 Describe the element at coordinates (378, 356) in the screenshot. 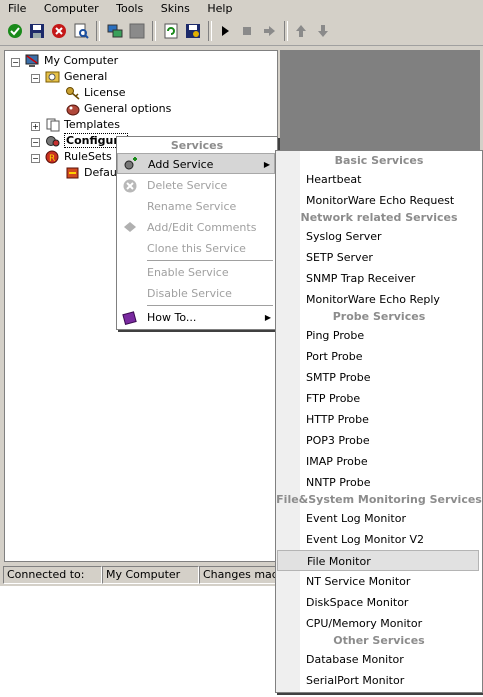

I see `submenu-item-port-probe: Port Probe` at that location.